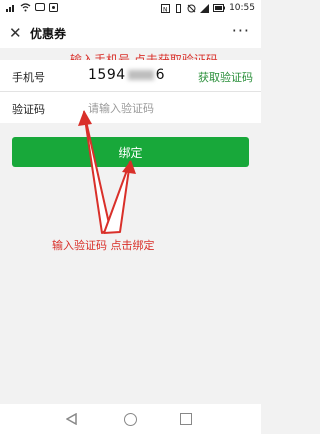 This screenshot has width=320, height=434. What do you see at coordinates (103, 245) in the screenshot?
I see `annotation-bottom: 输入验证码 点击绑定` at bounding box center [103, 245].